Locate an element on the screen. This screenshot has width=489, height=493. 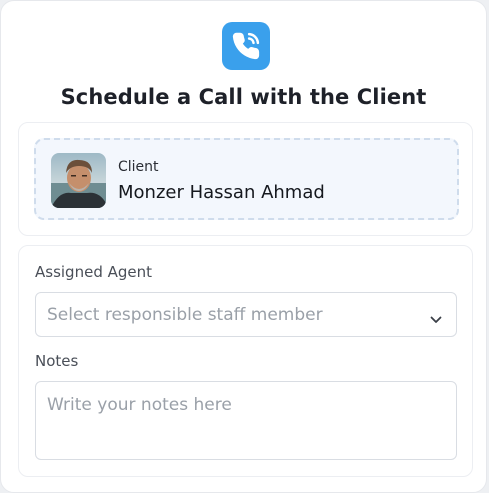
phone-call-icon is located at coordinates (246, 46).